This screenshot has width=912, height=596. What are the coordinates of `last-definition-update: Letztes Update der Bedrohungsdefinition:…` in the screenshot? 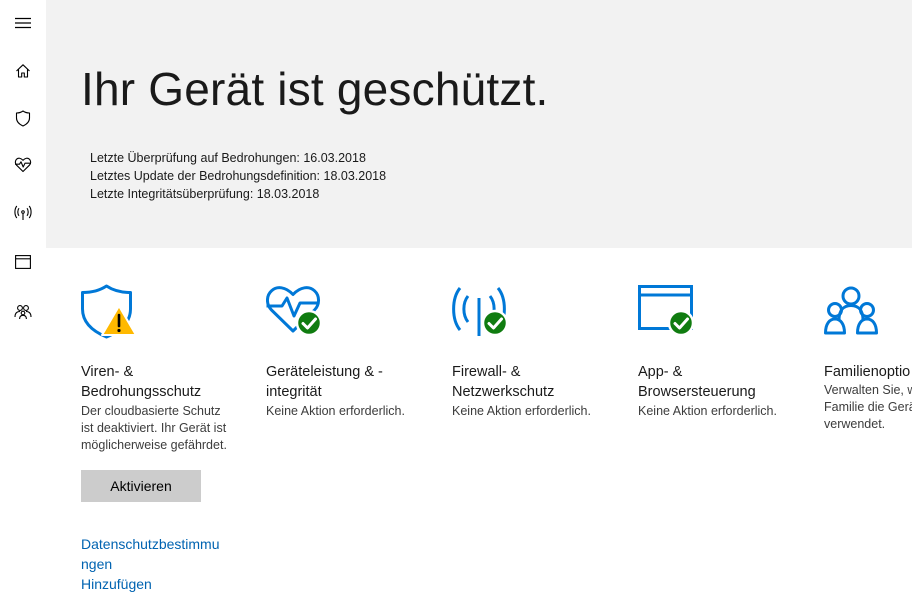 It's located at (238, 176).